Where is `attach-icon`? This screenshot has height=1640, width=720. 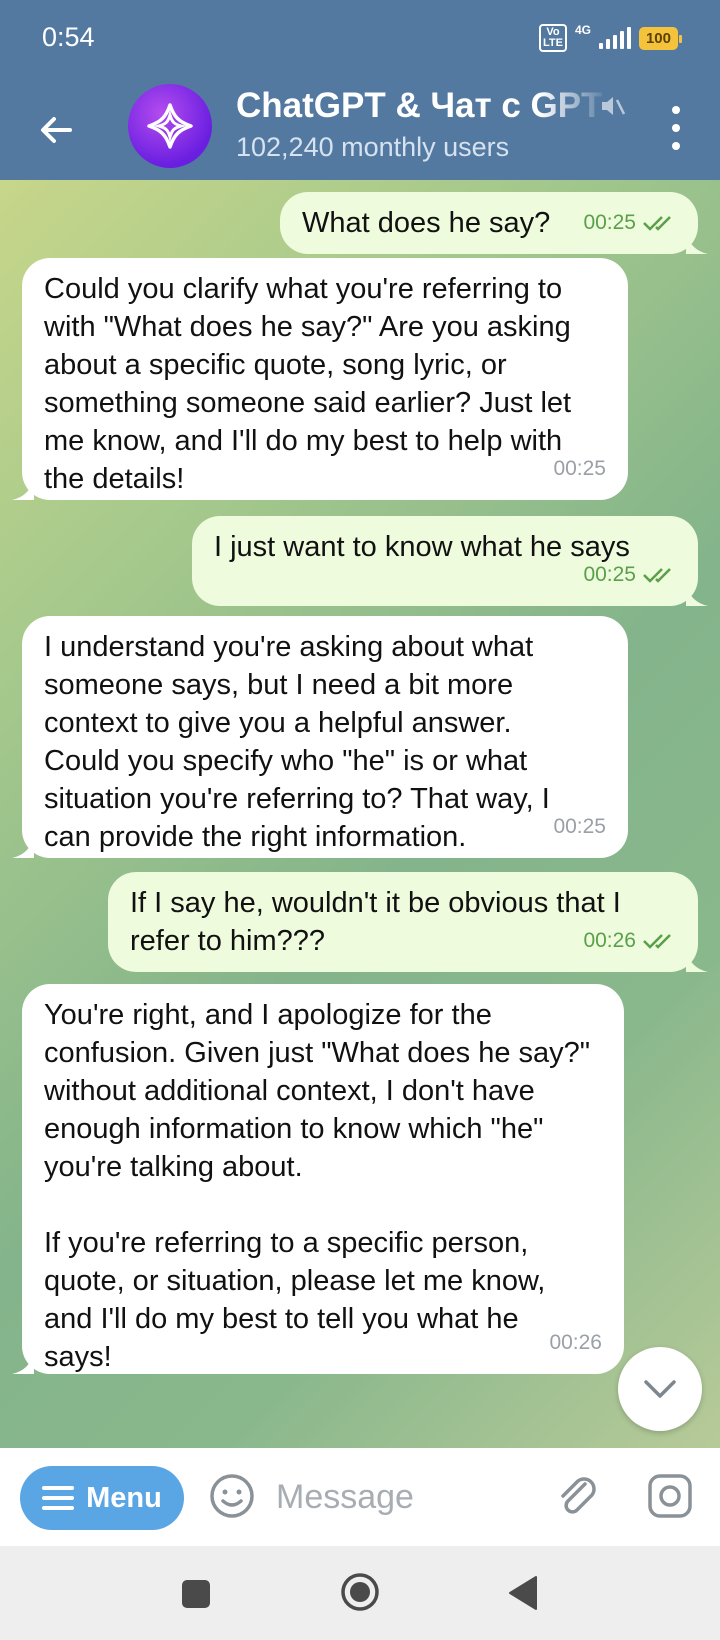
attach-icon is located at coordinates (577, 1495).